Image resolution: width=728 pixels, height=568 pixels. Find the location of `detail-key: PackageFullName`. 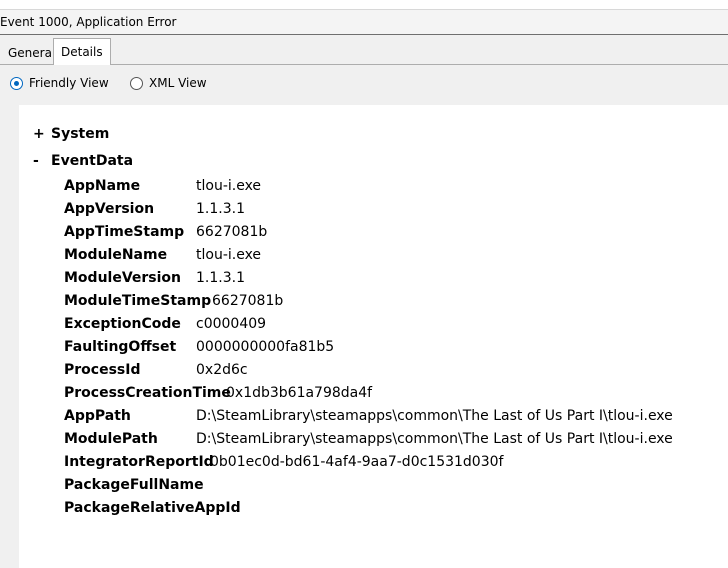

detail-key: PackageFullName is located at coordinates (134, 485).